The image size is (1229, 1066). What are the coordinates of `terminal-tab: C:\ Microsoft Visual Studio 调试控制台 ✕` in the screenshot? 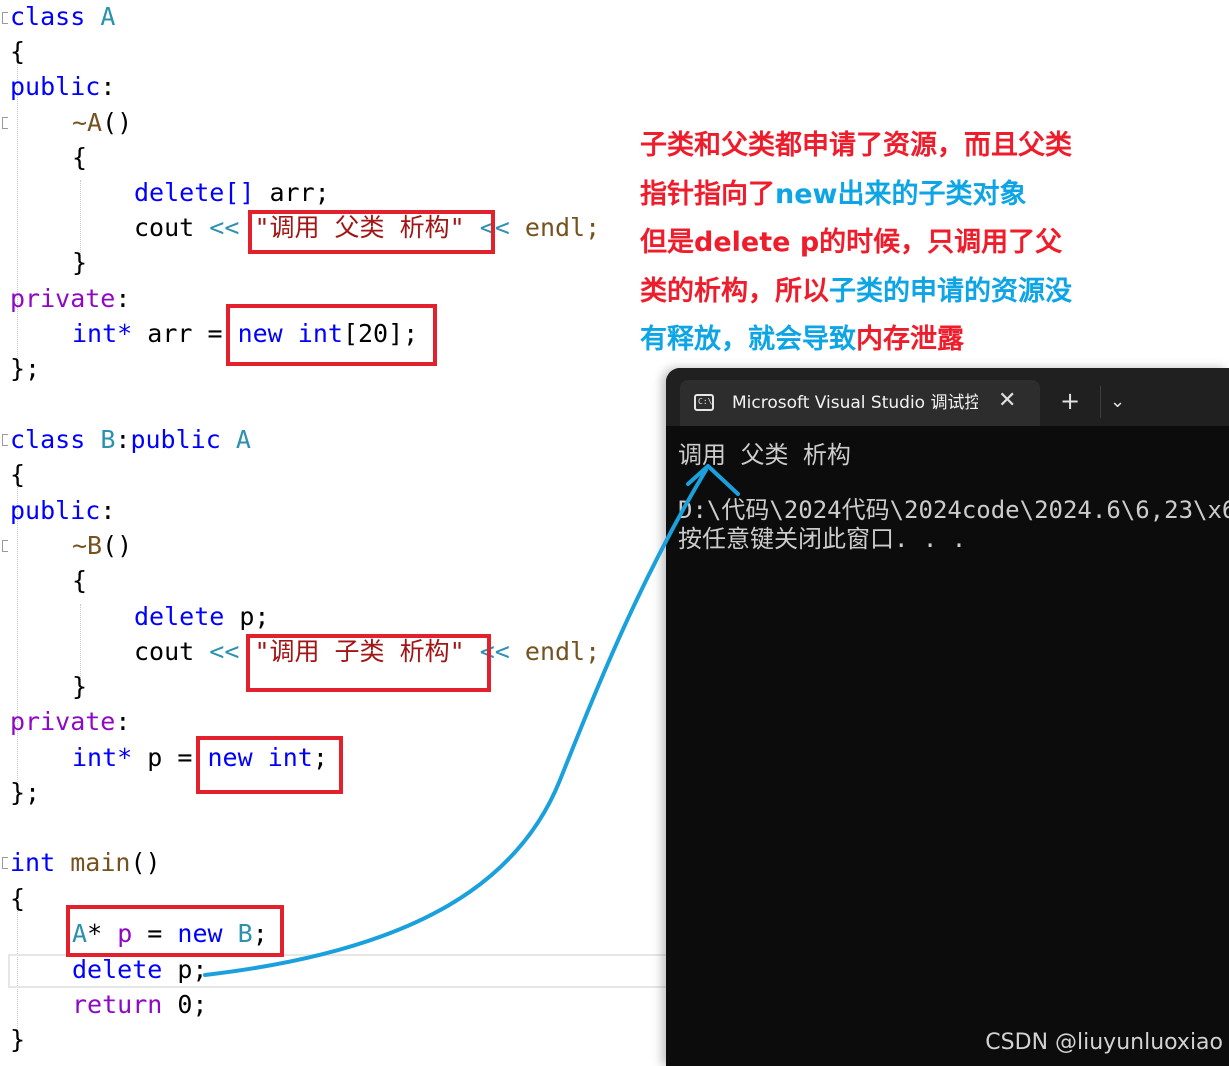 It's located at (860, 403).